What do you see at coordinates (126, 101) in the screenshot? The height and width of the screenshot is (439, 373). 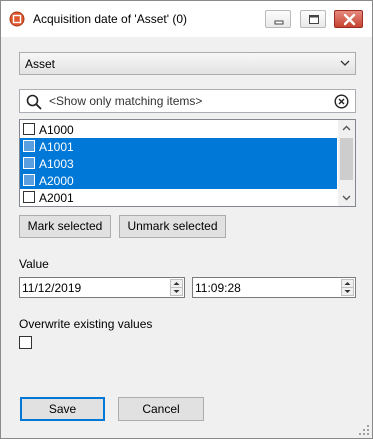 I see `search-placeholder: <Show only matching items>` at bounding box center [126, 101].